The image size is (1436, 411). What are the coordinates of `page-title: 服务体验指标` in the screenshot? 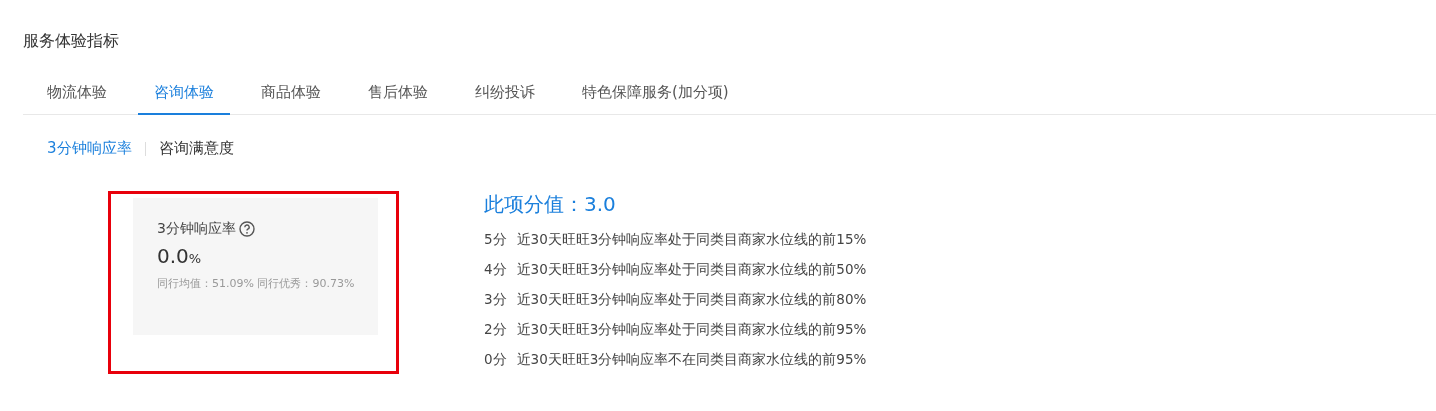 It's located at (71, 41).